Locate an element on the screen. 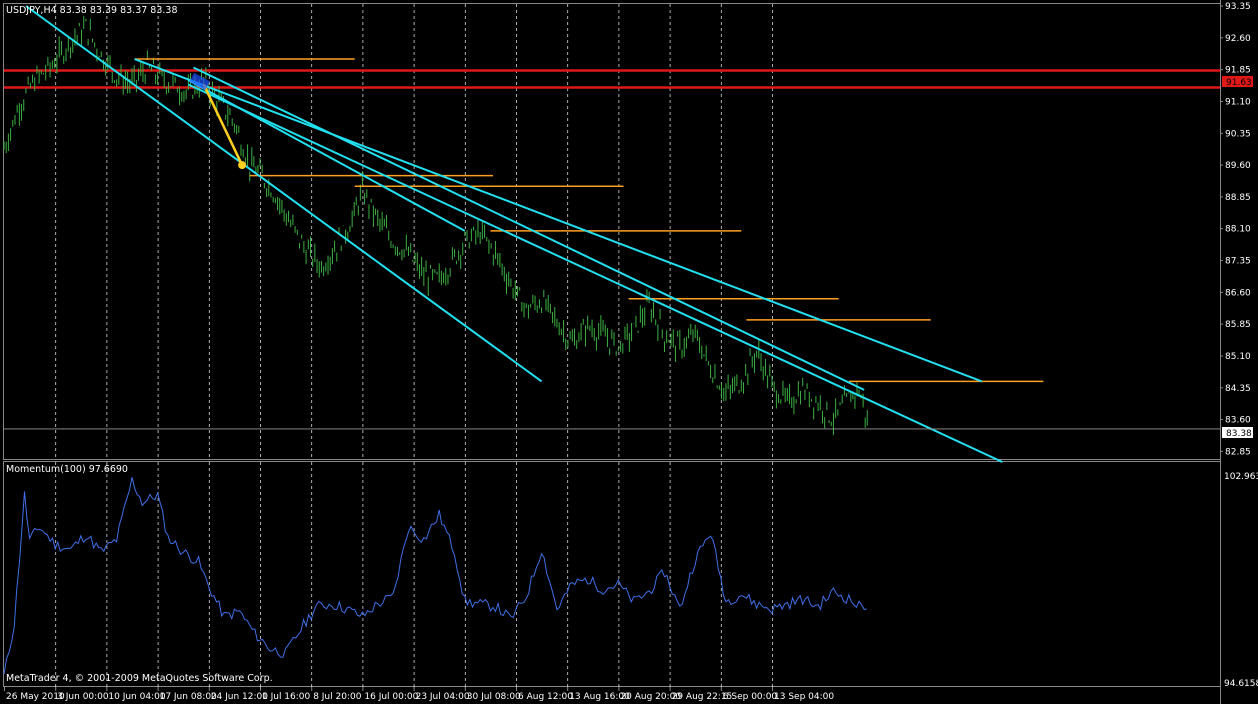  last-price-tag: 83.38 is located at coordinates (1237, 433).